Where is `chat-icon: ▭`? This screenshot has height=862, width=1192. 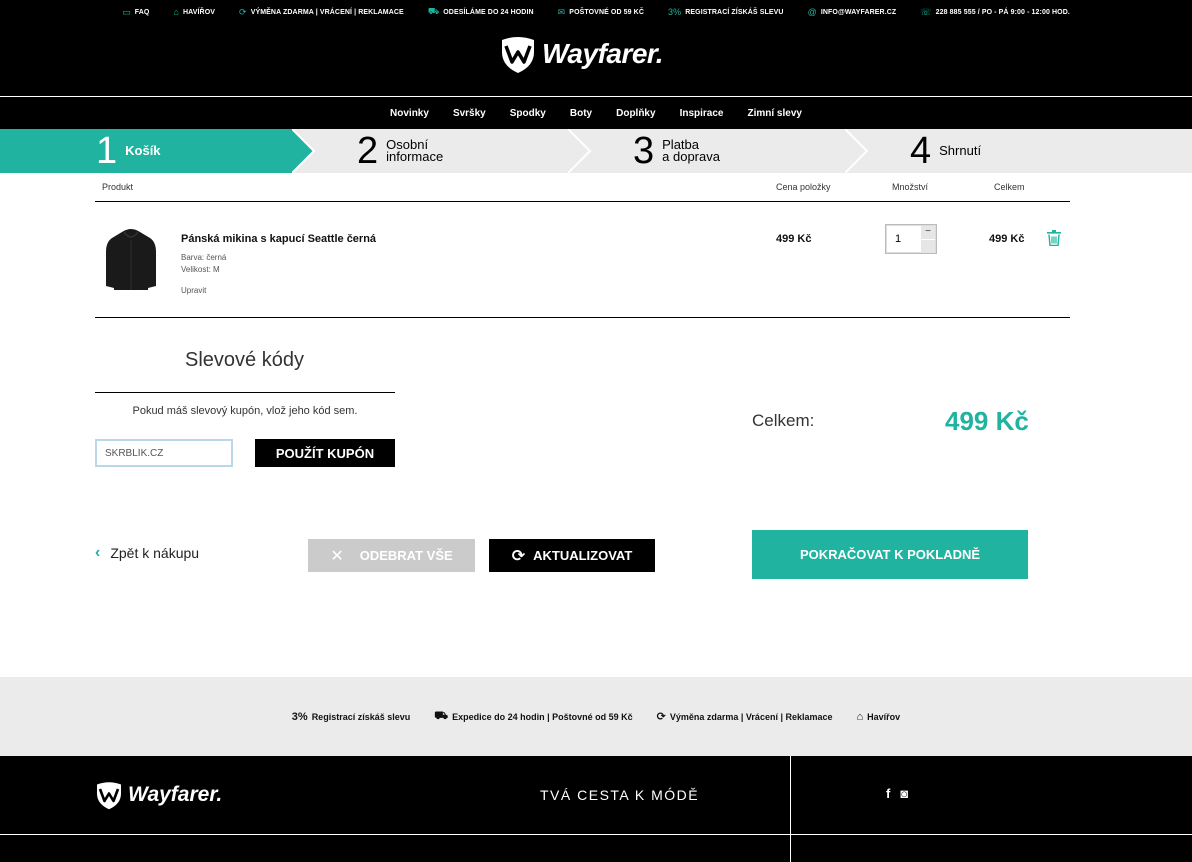 chat-icon: ▭ is located at coordinates (126, 11).